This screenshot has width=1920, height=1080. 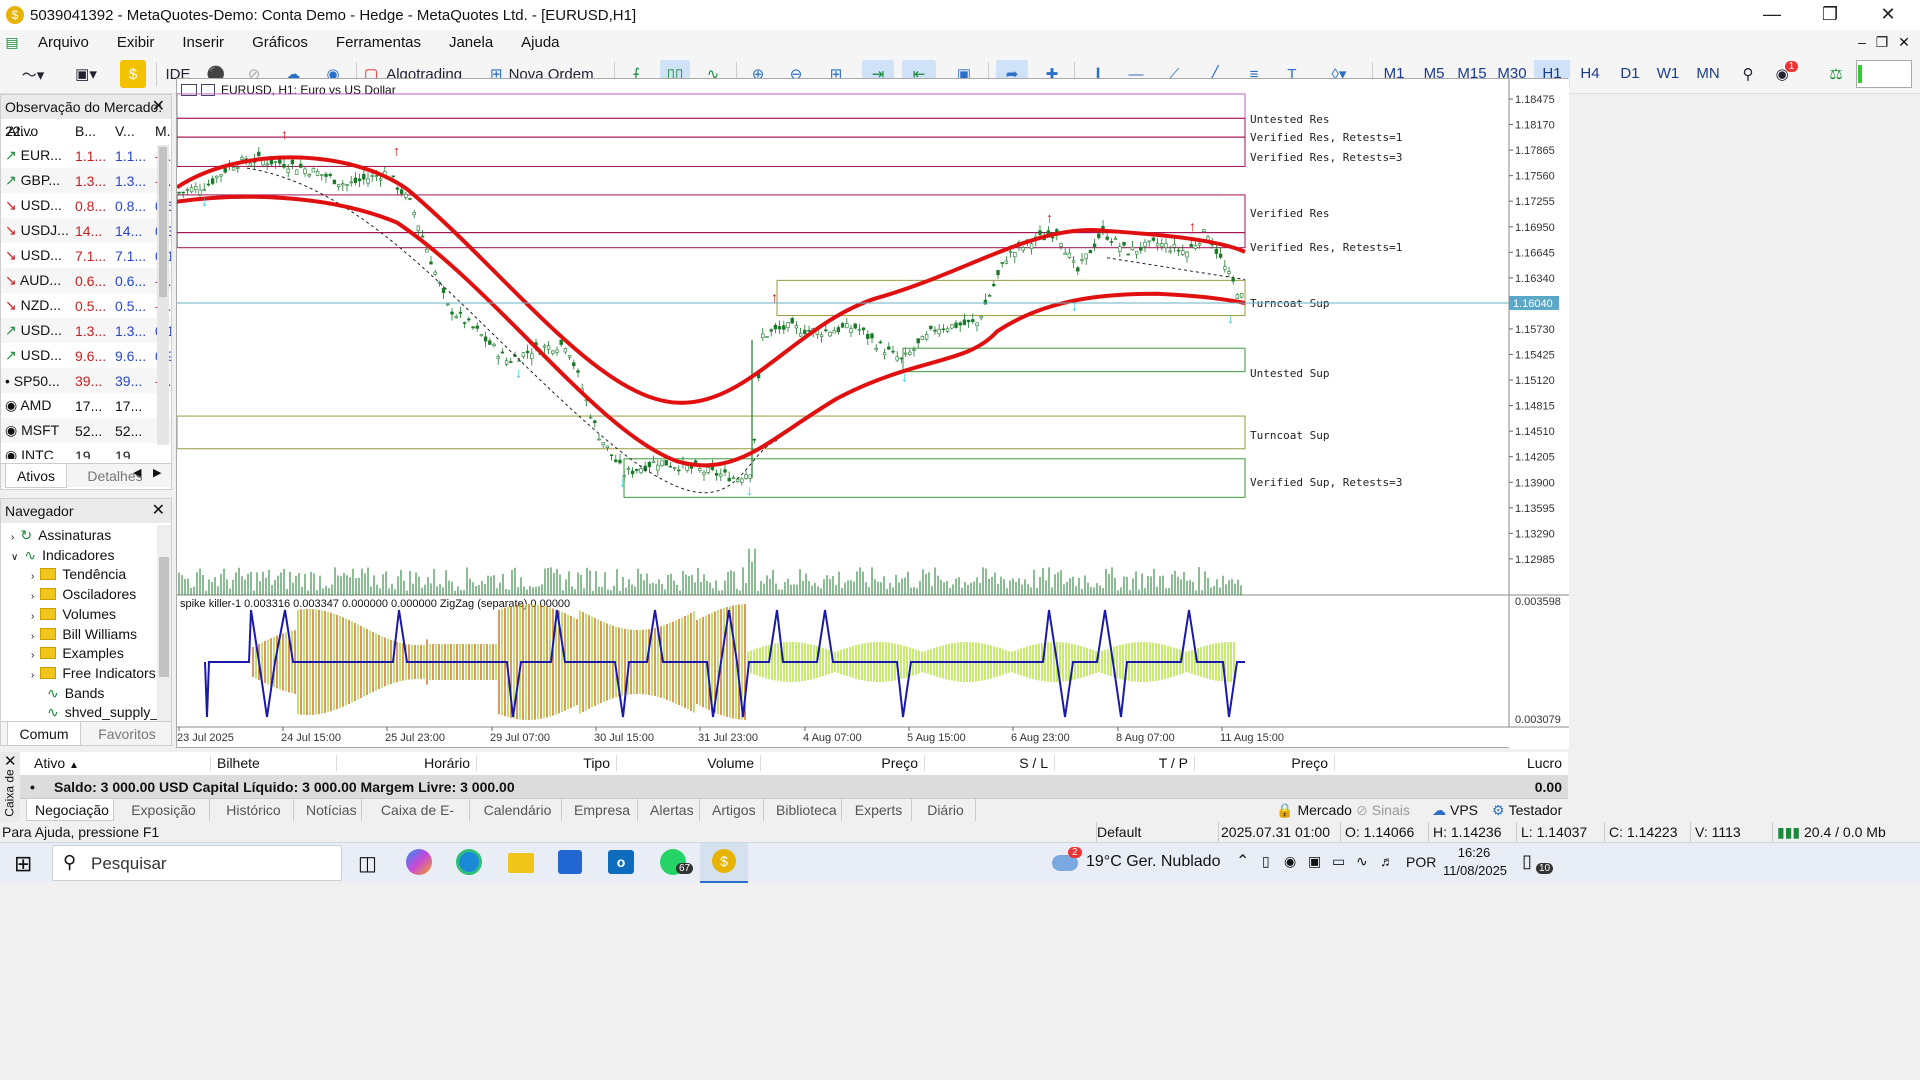 What do you see at coordinates (546, 763) in the screenshot?
I see `col-tipo: Tipo` at bounding box center [546, 763].